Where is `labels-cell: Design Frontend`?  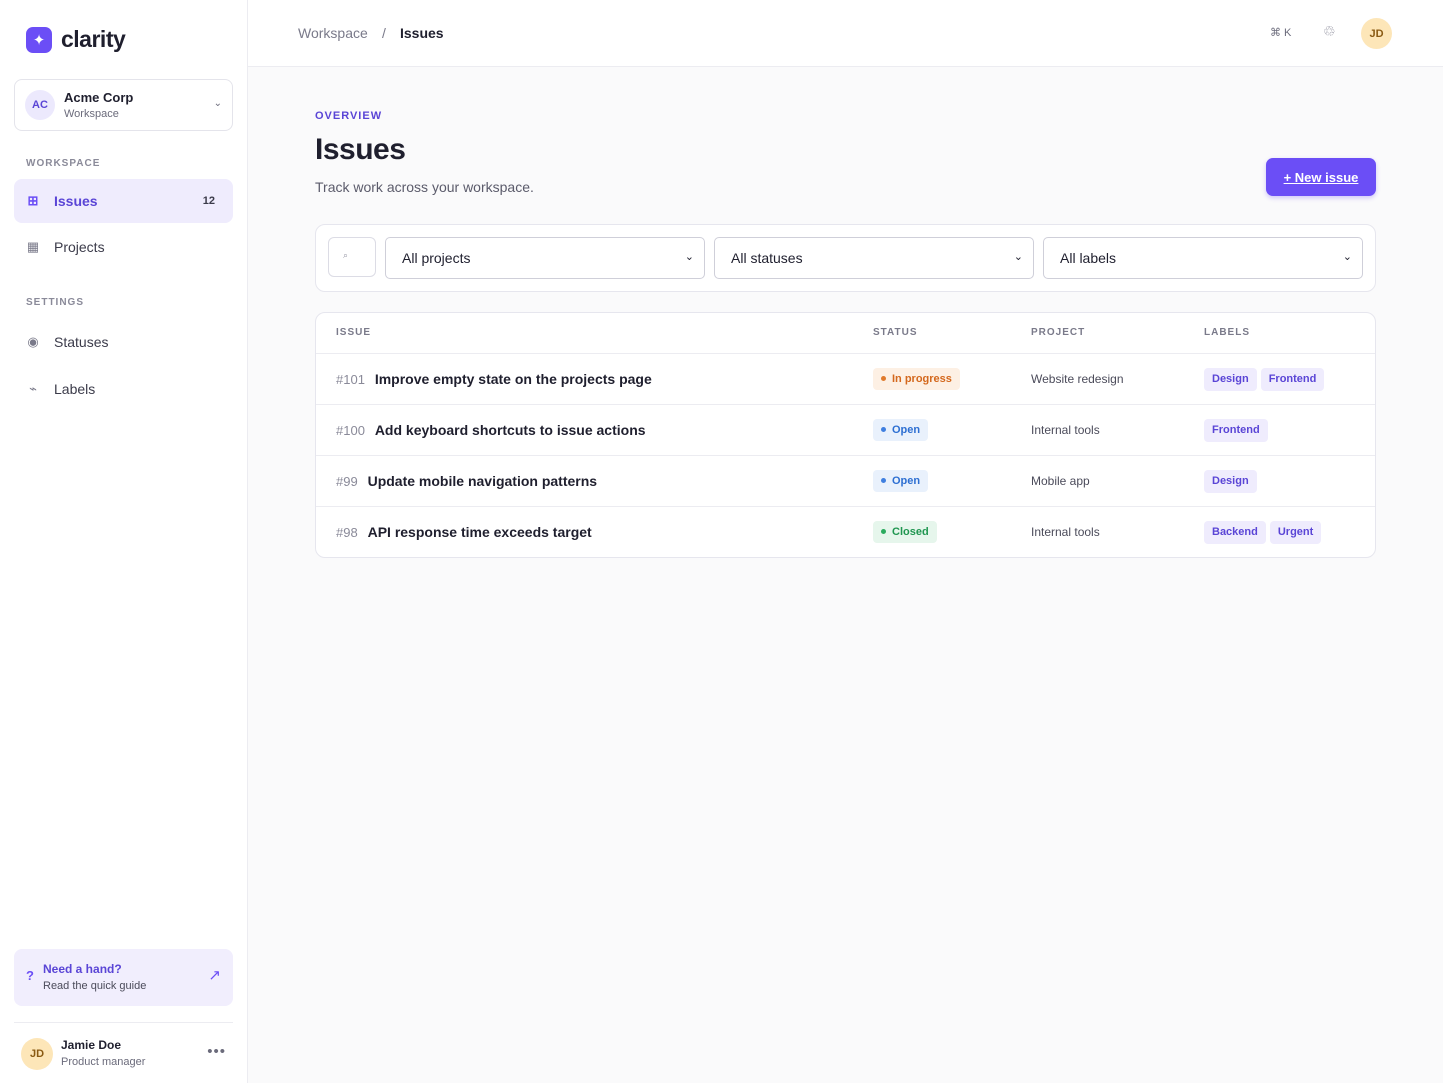 labels-cell: Design Frontend is located at coordinates (1264, 379).